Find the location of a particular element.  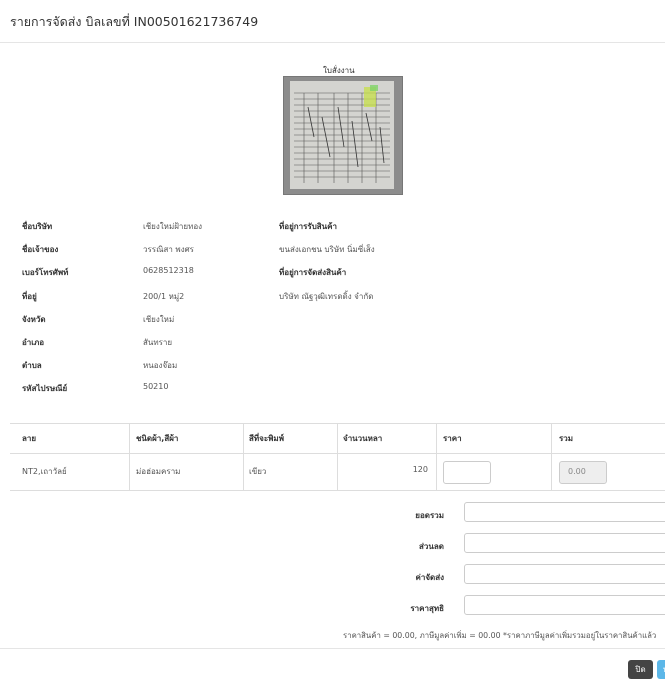

discount-input is located at coordinates (564, 543).